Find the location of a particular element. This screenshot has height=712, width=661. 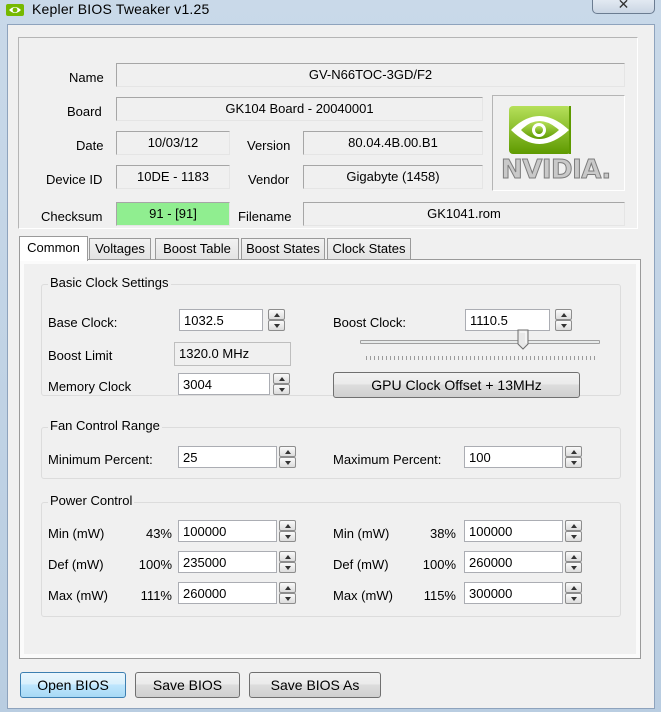

power-left-def-label: Def (mW) is located at coordinates (76, 564).